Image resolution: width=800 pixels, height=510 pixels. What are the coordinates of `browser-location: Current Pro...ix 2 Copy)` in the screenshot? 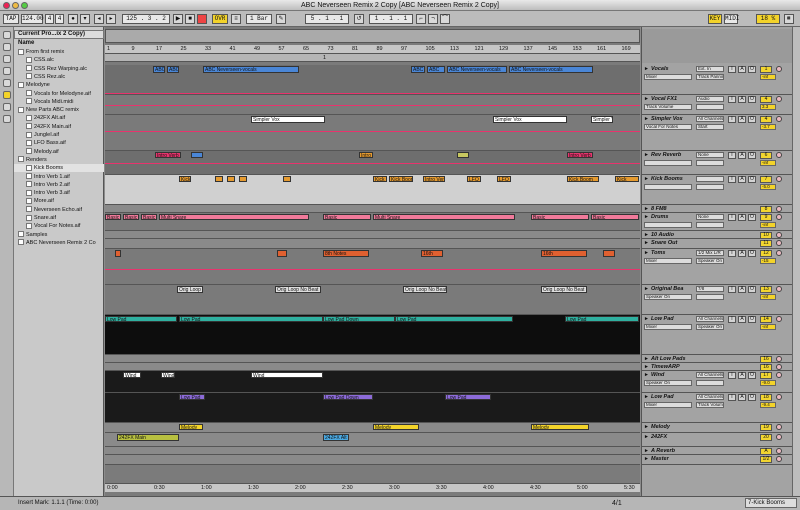 It's located at (59, 34).